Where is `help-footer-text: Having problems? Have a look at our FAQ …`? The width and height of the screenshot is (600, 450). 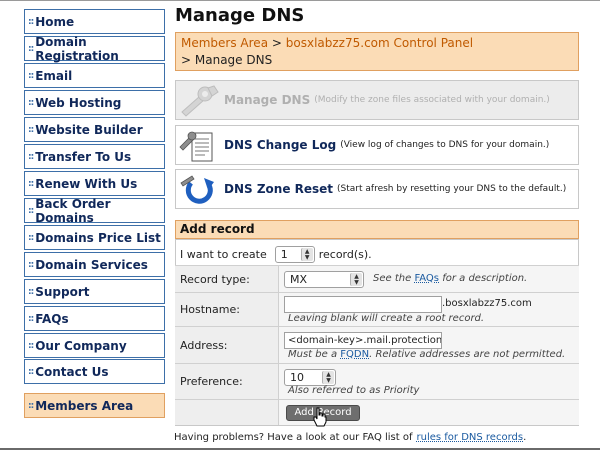
help-footer-text: Having problems? Have a look at our FAQ … is located at coordinates (293, 437).